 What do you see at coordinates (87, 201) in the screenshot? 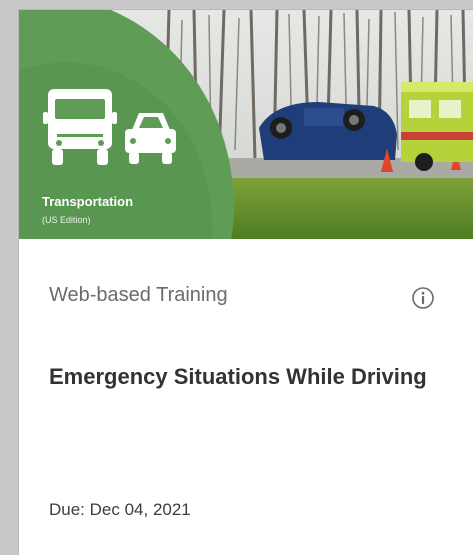
I see `banner-category: Transportation` at bounding box center [87, 201].